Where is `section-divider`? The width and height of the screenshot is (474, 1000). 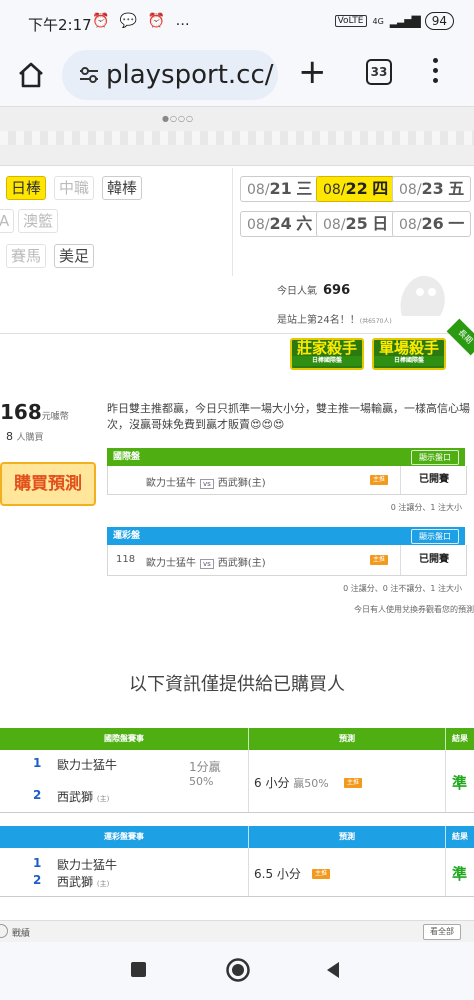 section-divider is located at coordinates (237, 333).